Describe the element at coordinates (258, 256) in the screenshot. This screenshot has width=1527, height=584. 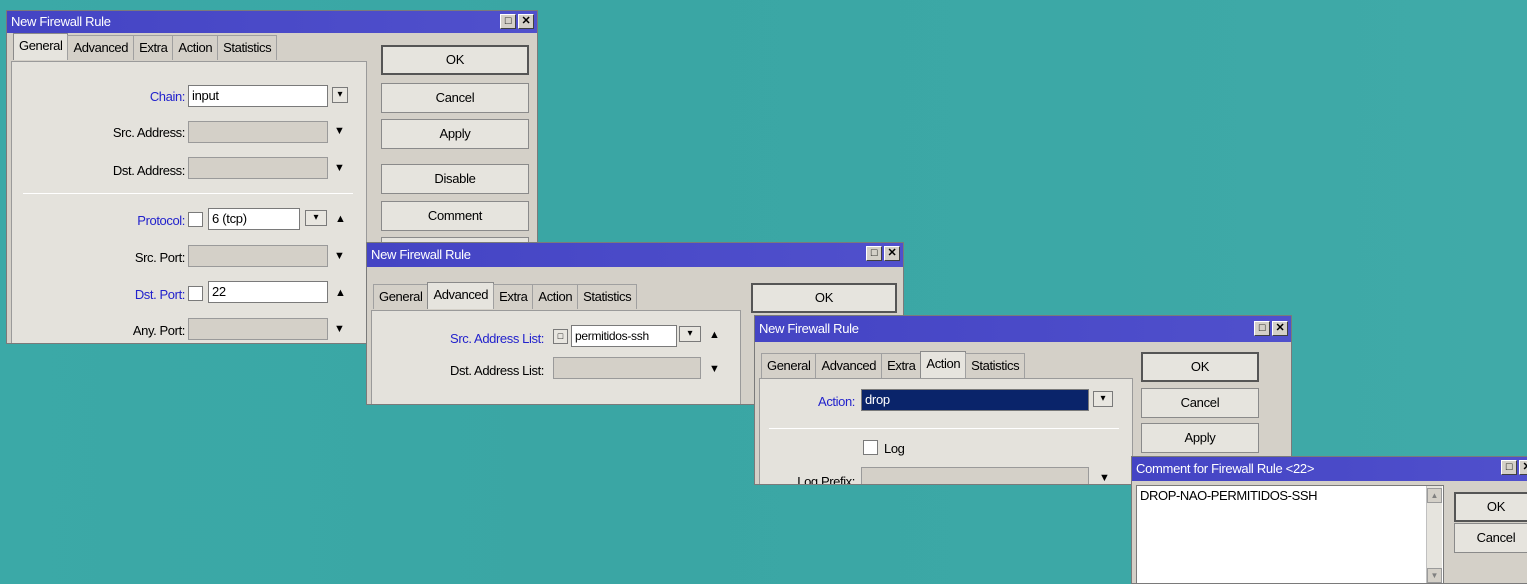
I see `src-port-field` at that location.